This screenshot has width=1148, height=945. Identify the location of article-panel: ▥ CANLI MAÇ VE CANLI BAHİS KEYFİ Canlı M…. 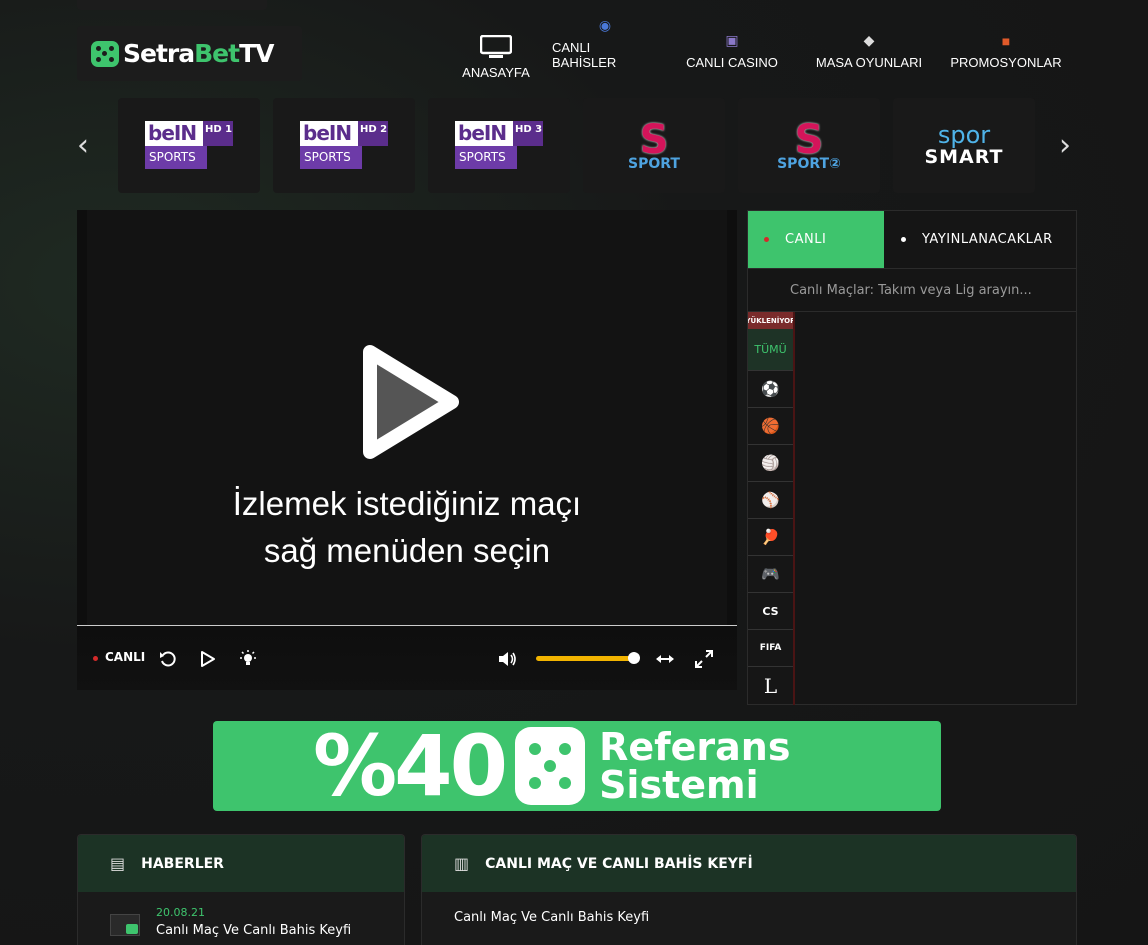
(749, 889).